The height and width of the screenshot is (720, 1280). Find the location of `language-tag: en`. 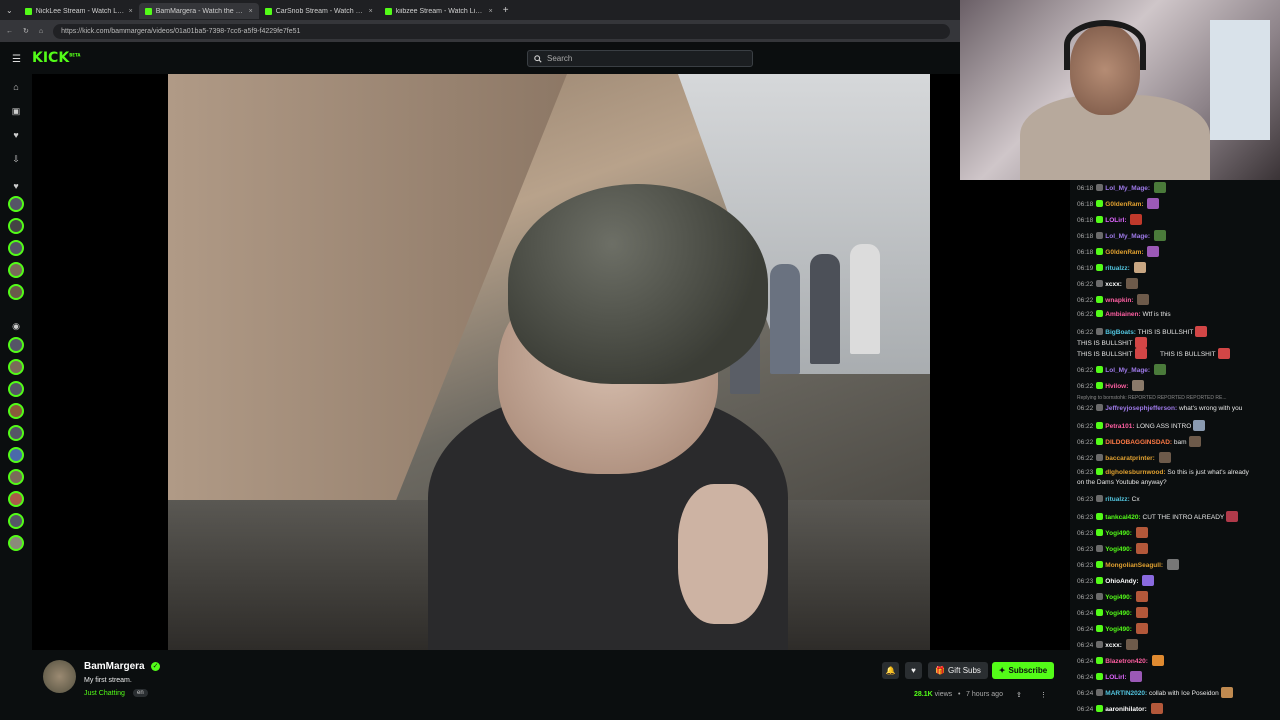

language-tag: en is located at coordinates (140, 693).